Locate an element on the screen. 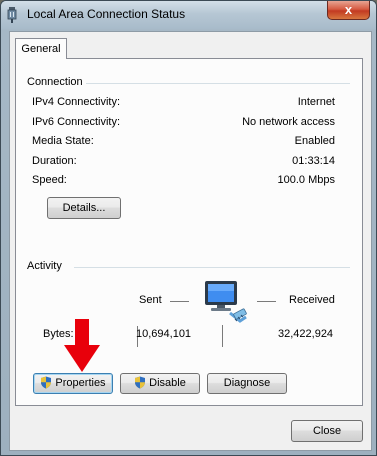 This screenshot has width=377, height=456. ipv4-connectivity-value: Internet is located at coordinates (316, 102).